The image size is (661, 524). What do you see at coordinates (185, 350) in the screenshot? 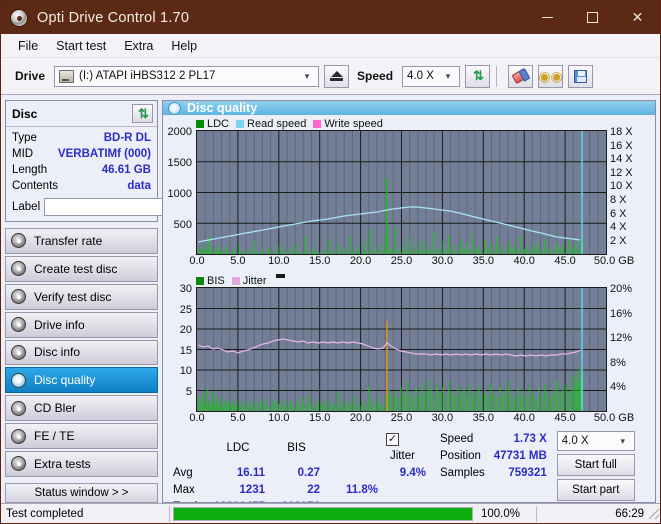
I see `y-tick: 15` at bounding box center [185, 350].